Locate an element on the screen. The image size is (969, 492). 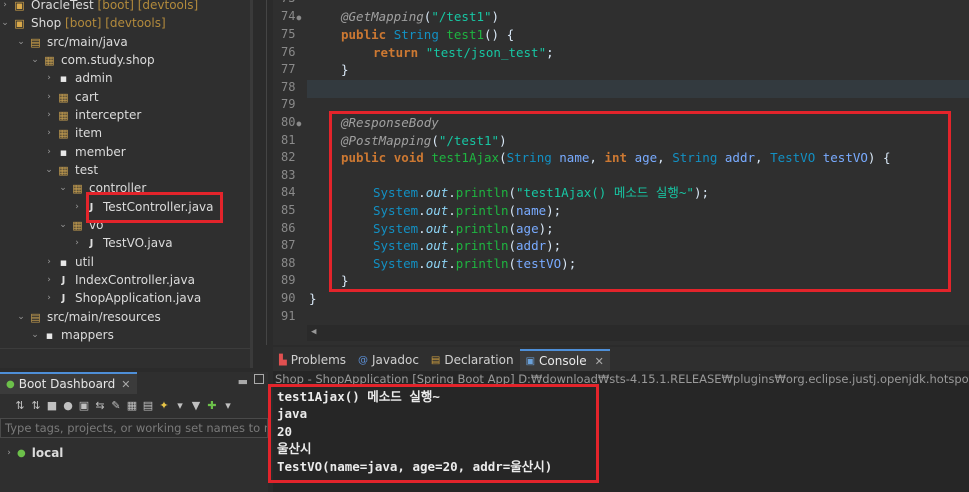
edit-icon: ✎ is located at coordinates (116, 405).